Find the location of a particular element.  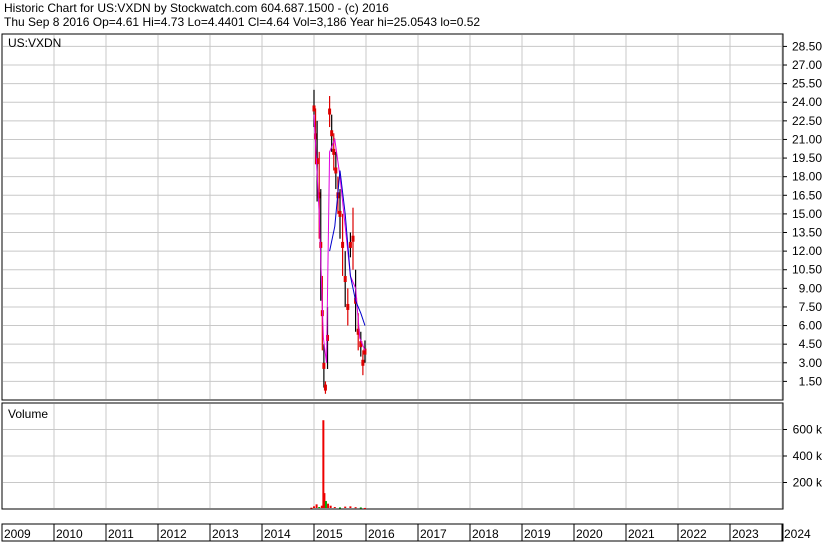

price-y-tick-label: 4.50 is located at coordinates (811, 344).